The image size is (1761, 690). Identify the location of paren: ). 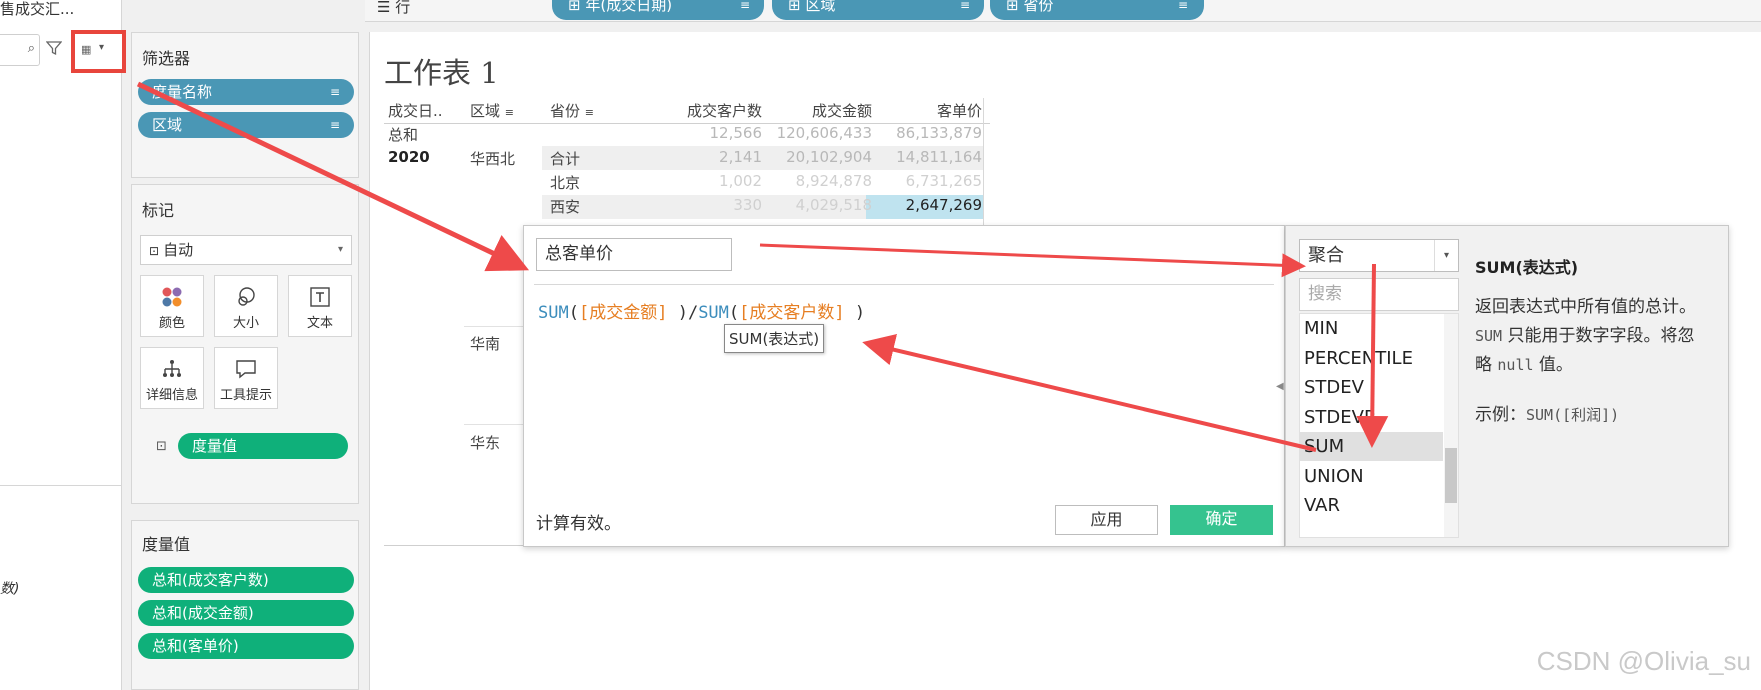
(677, 313).